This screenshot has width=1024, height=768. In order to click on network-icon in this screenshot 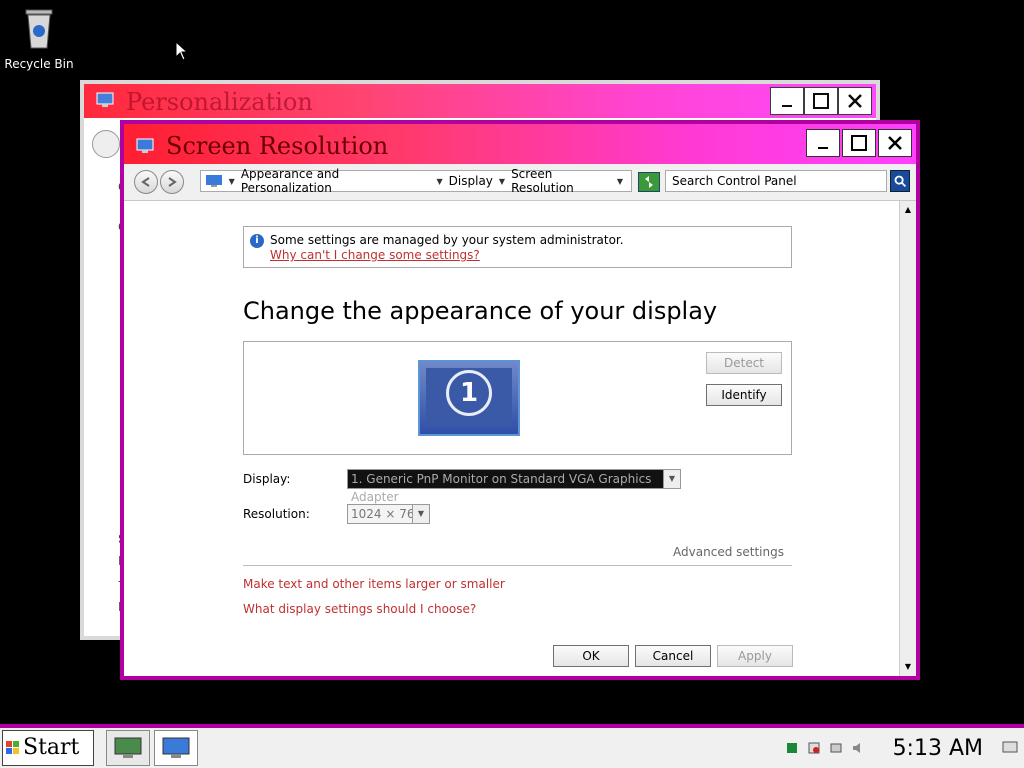, I will do `click(836, 748)`.